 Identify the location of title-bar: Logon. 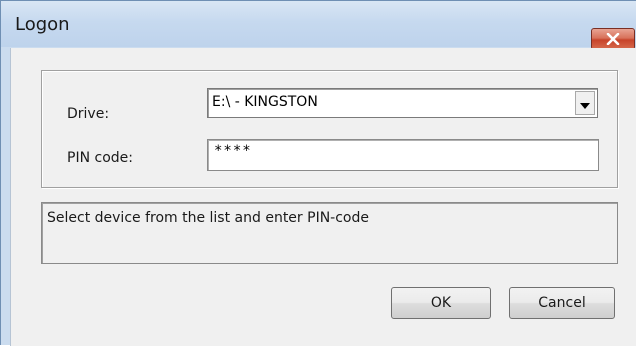
(318, 25).